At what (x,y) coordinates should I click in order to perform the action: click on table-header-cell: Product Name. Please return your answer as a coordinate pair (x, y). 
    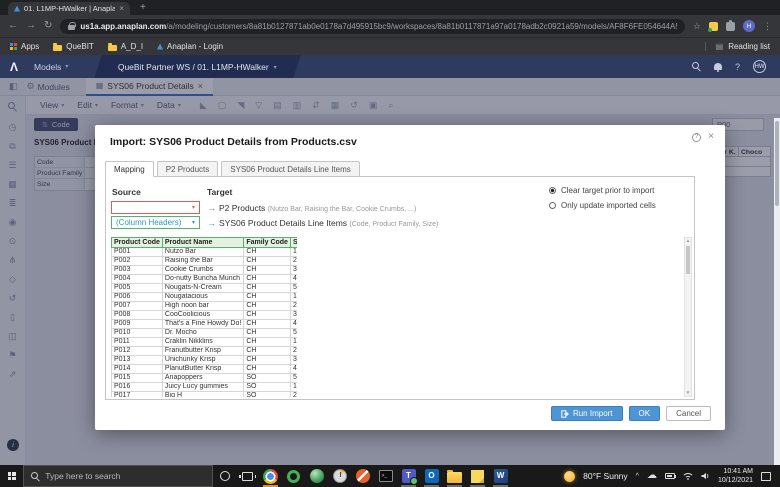
    Looking at the image, I should click on (203, 242).